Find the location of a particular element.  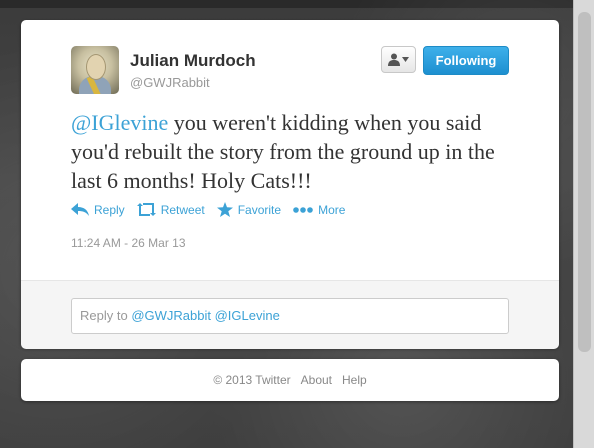

favorite-label: Favorite is located at coordinates (259, 209).